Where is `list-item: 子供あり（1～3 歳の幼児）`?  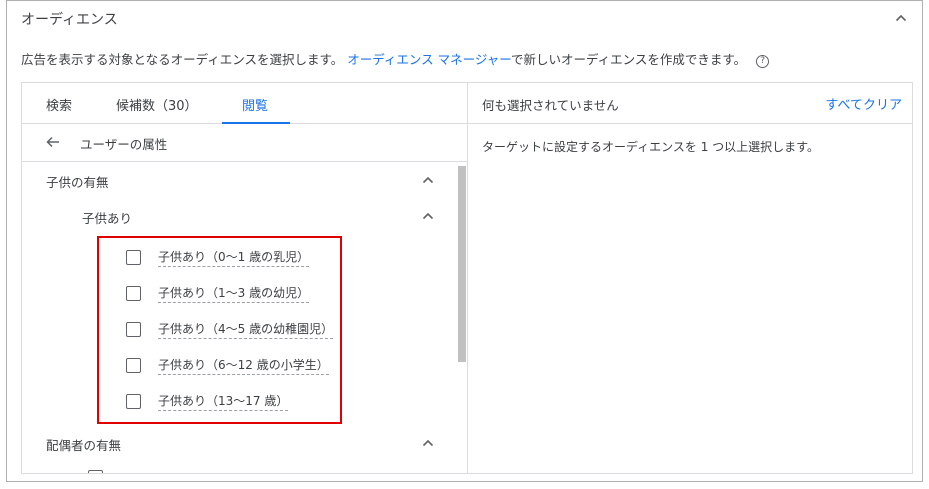 list-item: 子供あり（1～3 歳の幼児） is located at coordinates (236, 296).